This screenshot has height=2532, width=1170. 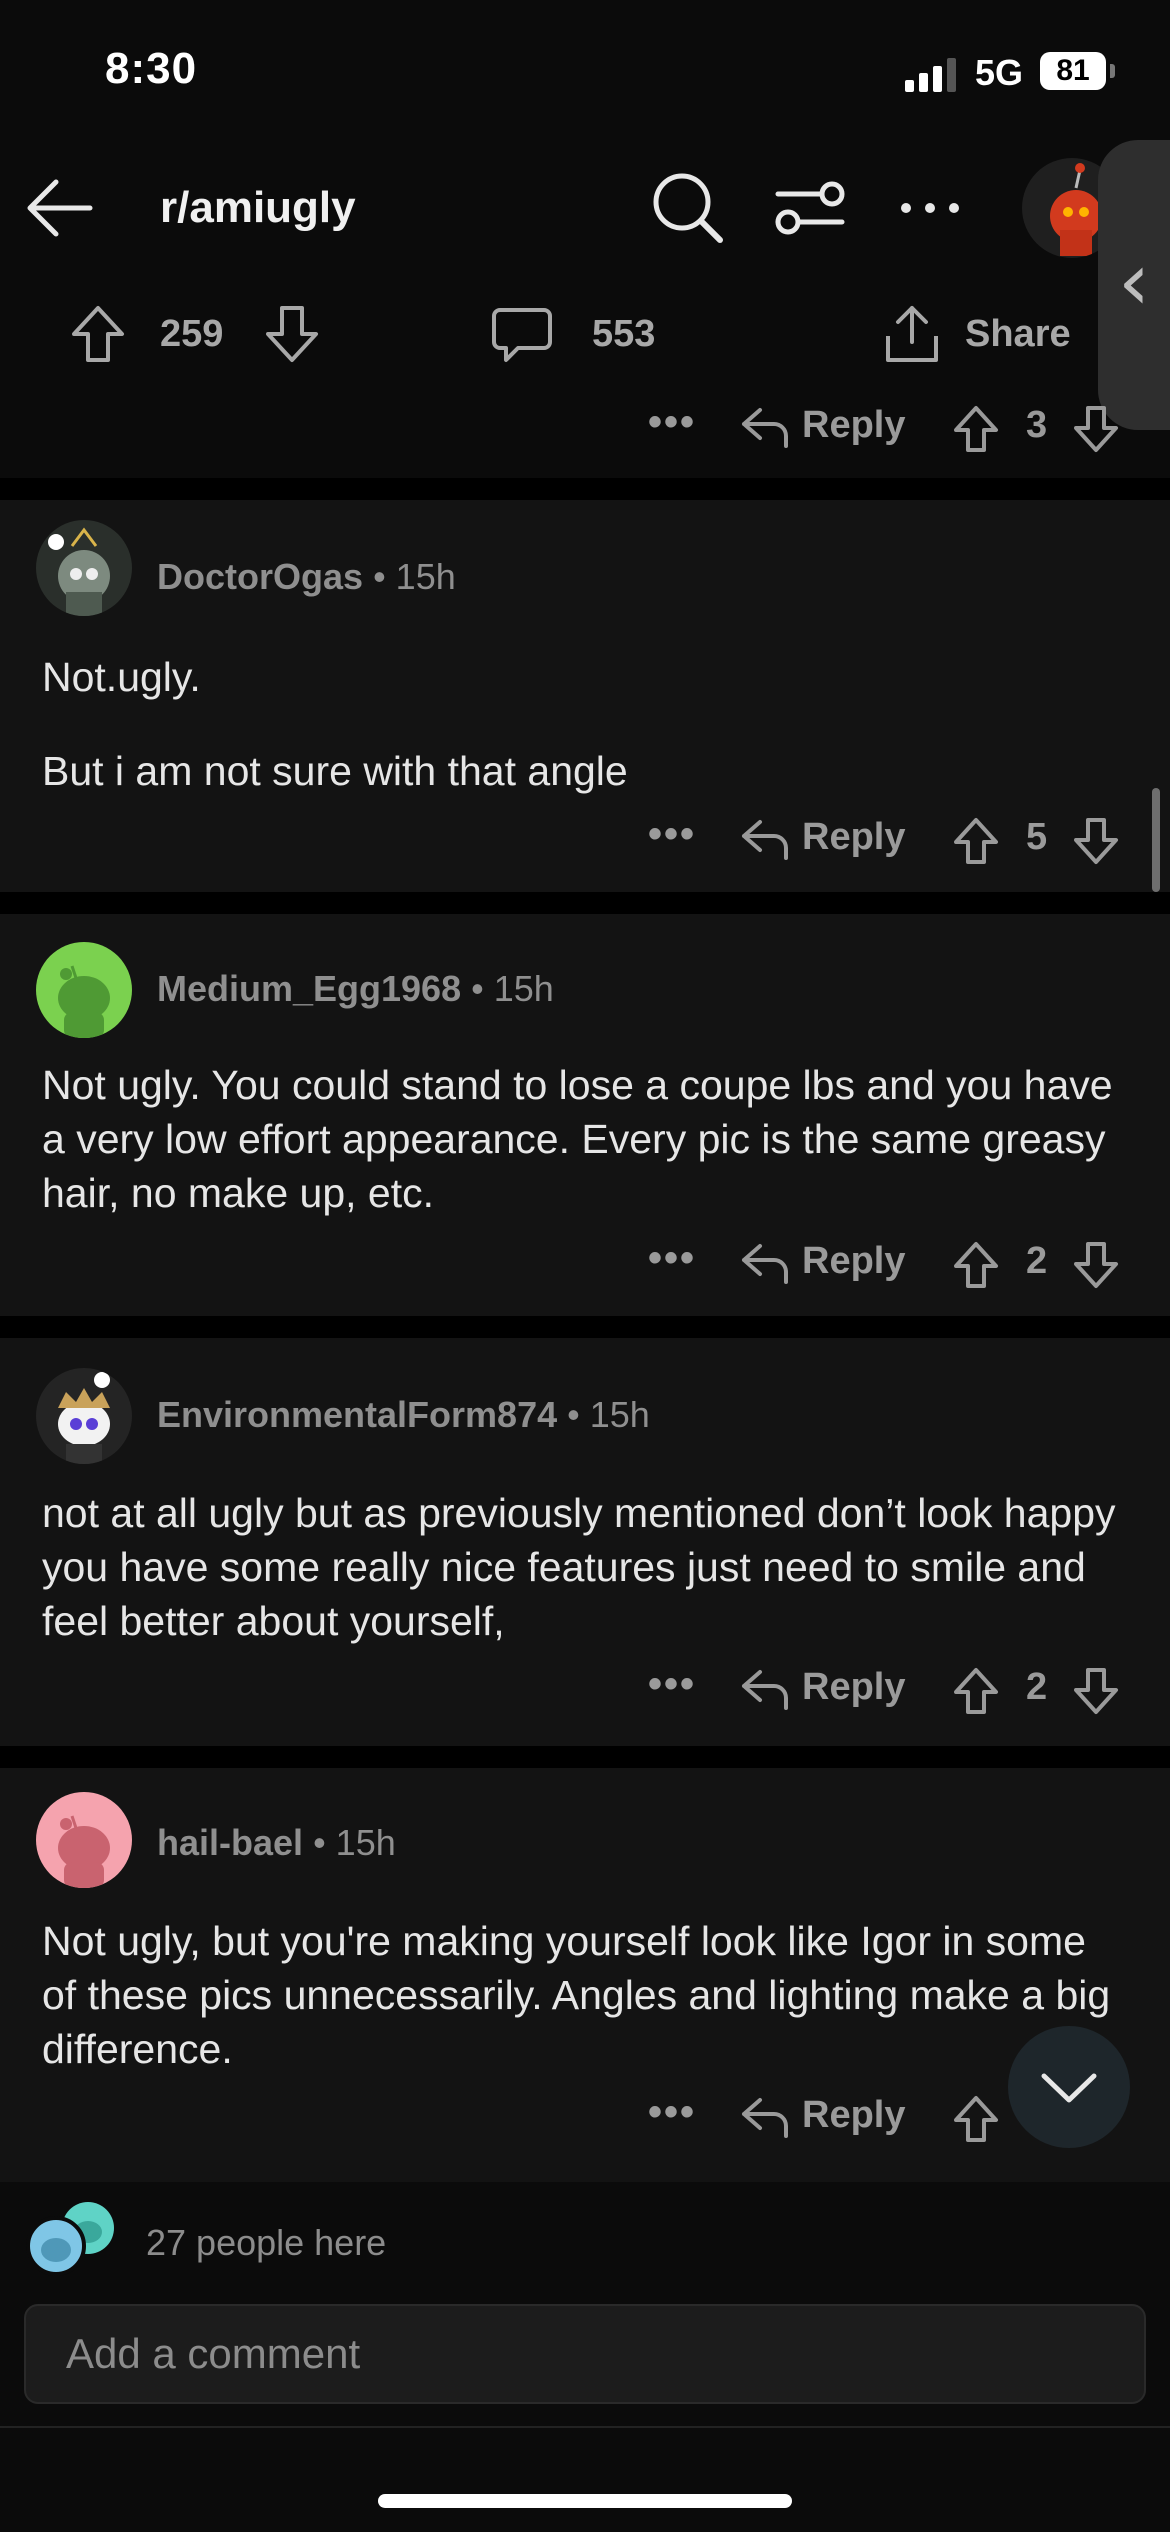 I want to click on post-score: 259, so click(x=192, y=333).